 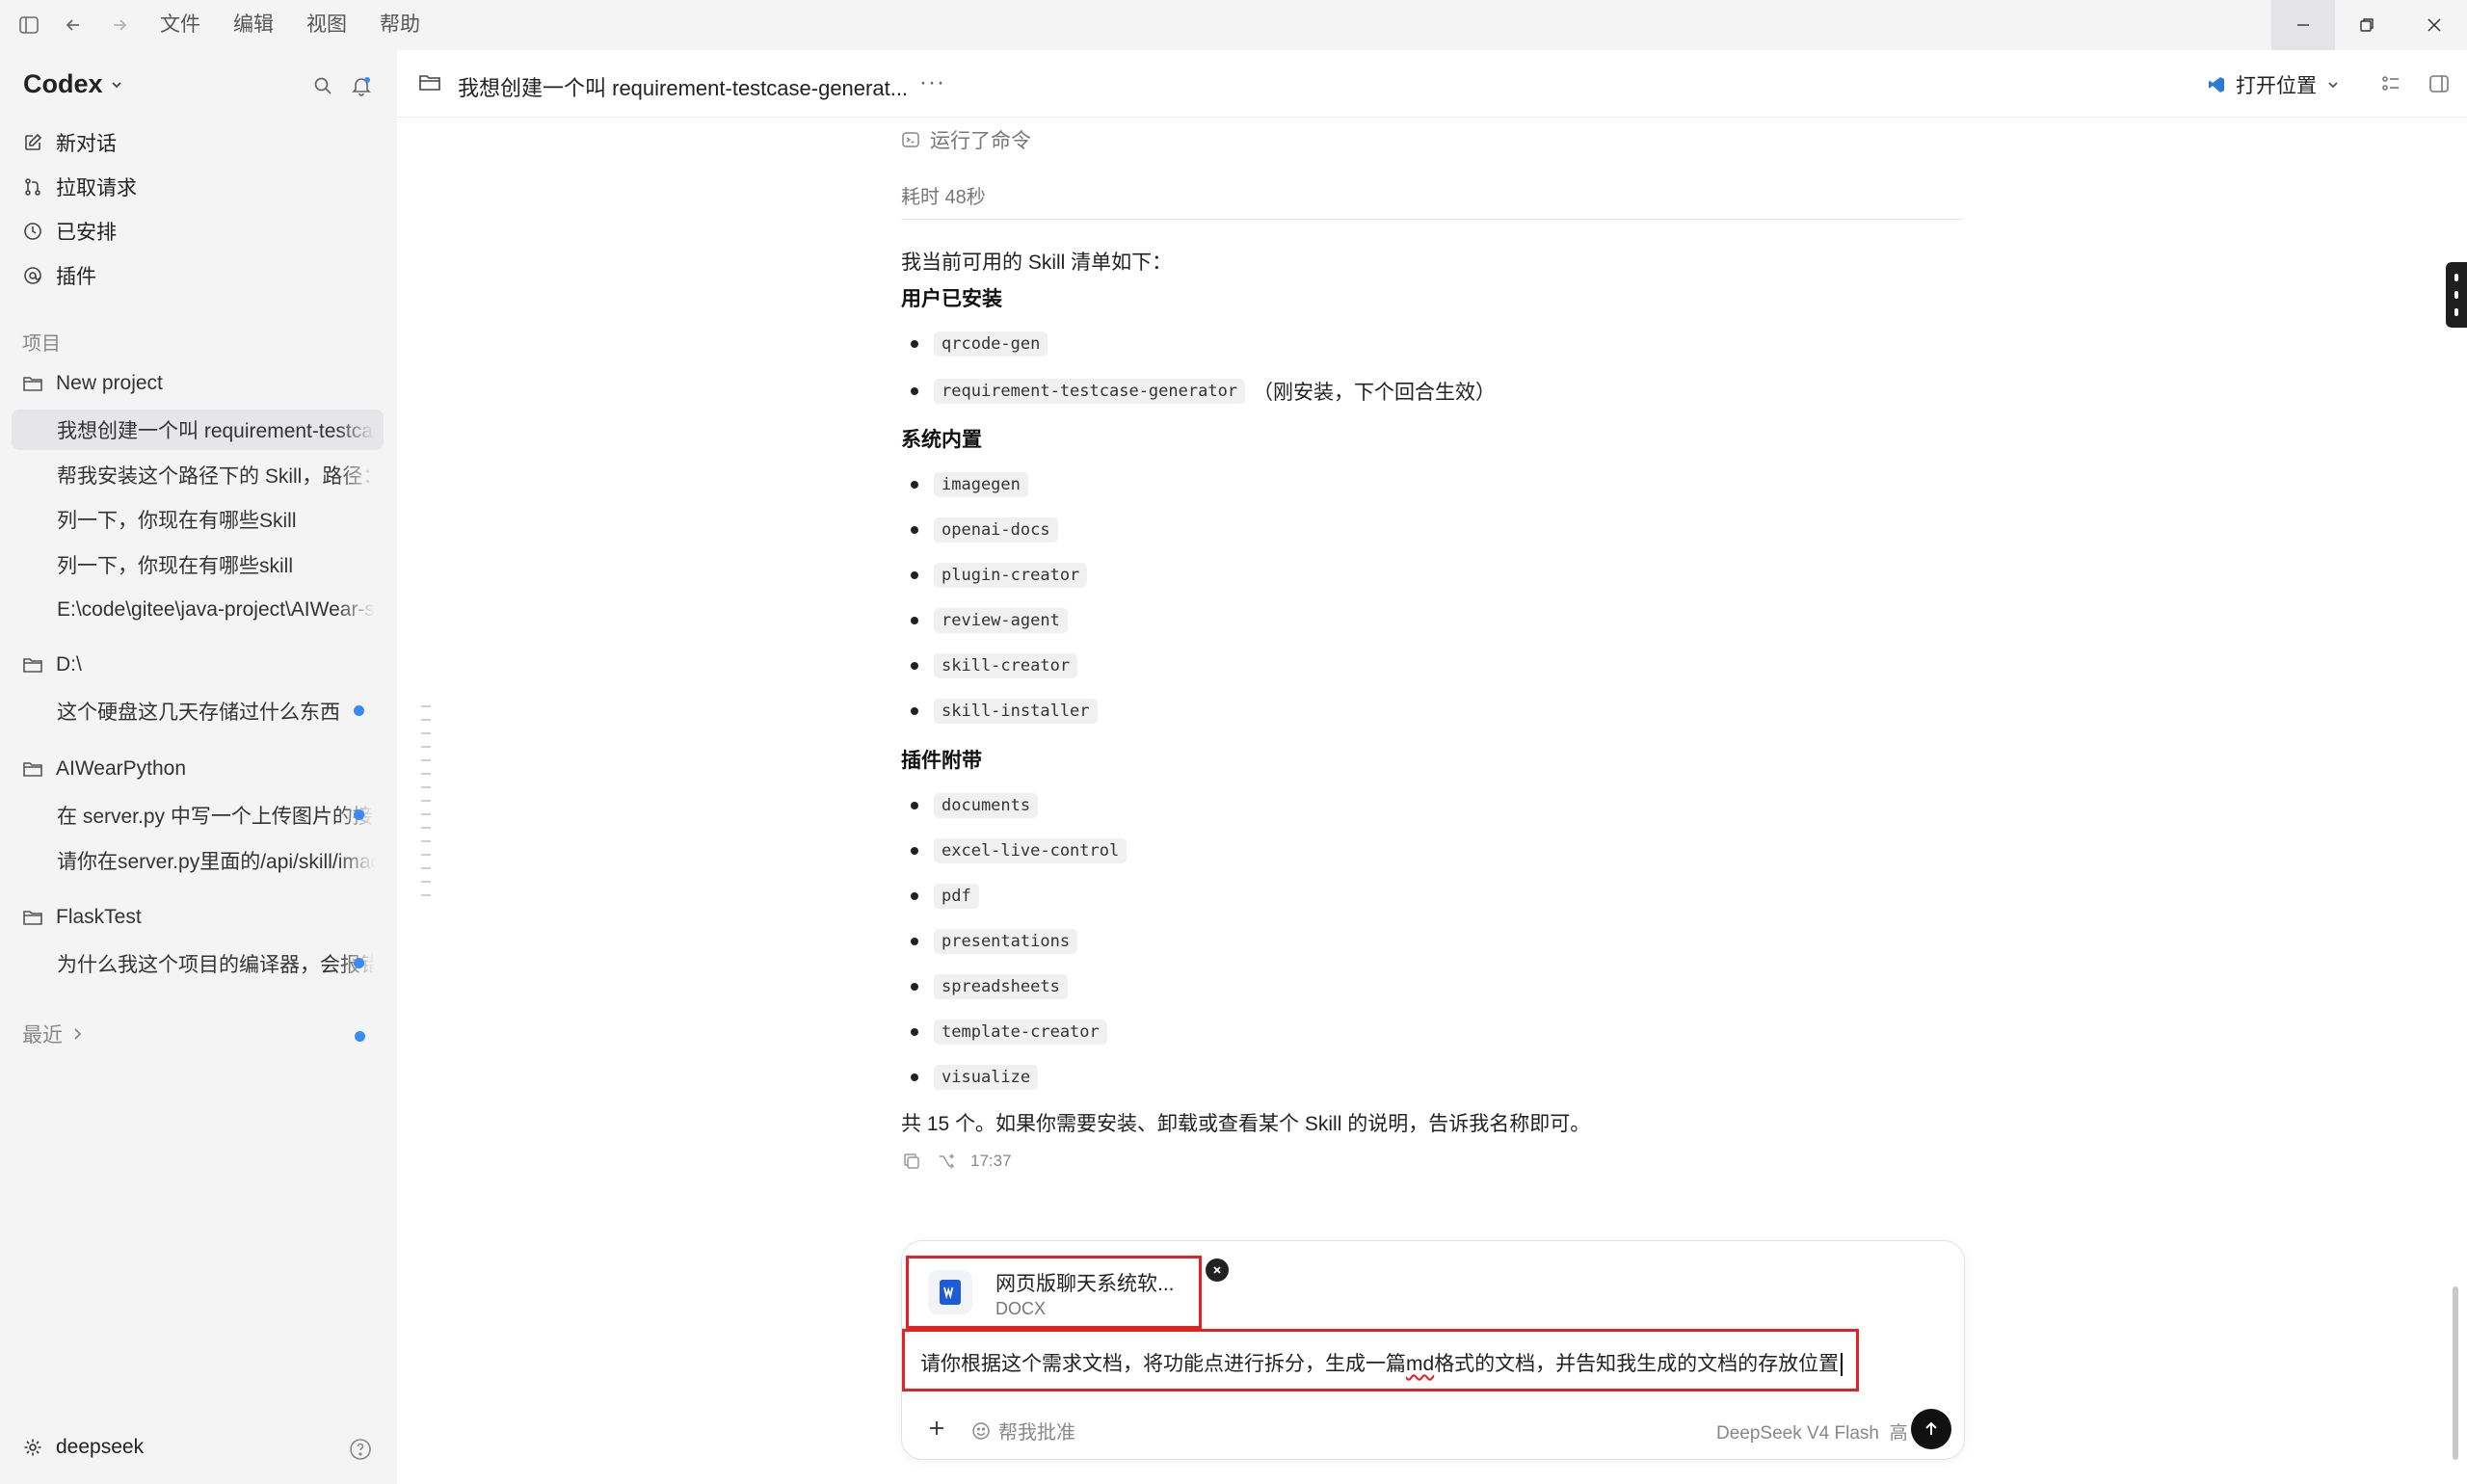 I want to click on duration-label: 耗时 48秒, so click(x=943, y=197).